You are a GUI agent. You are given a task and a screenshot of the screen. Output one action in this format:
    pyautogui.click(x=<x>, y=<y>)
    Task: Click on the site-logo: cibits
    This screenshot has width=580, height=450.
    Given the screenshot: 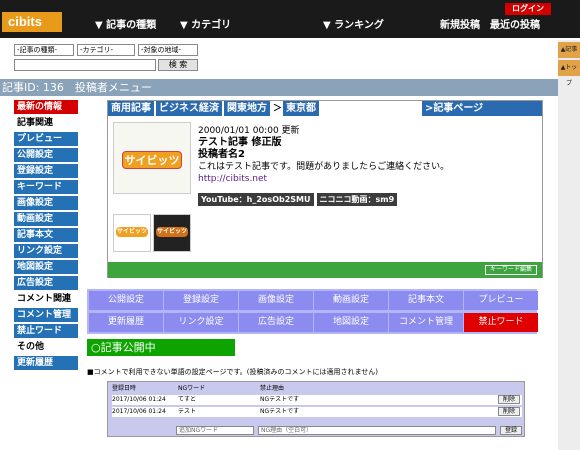 What is the action you would take?
    pyautogui.click(x=32, y=22)
    